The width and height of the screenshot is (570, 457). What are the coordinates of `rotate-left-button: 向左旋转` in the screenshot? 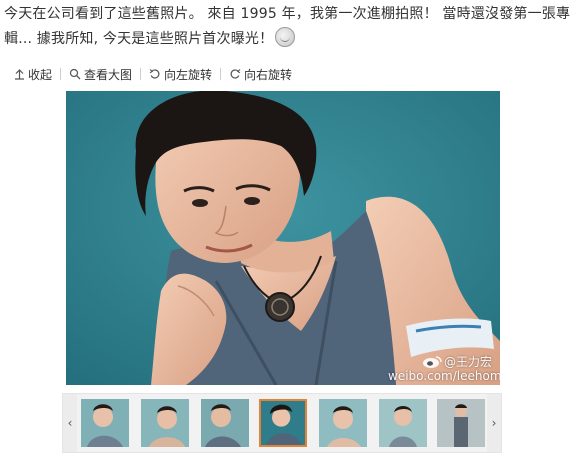 It's located at (180, 74).